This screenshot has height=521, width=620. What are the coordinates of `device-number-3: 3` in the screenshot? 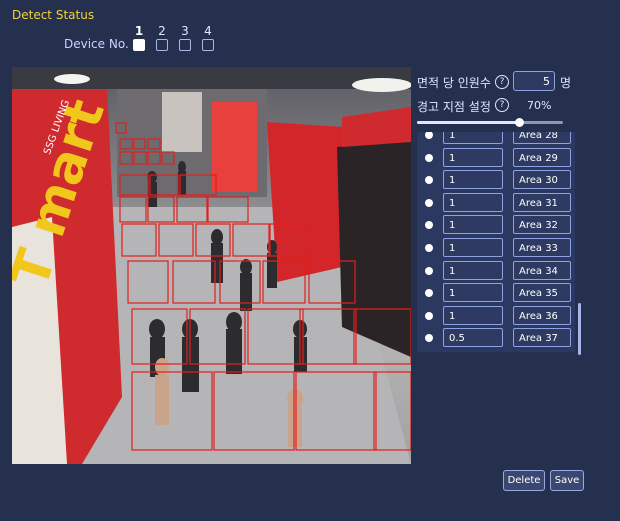 It's located at (185, 31).